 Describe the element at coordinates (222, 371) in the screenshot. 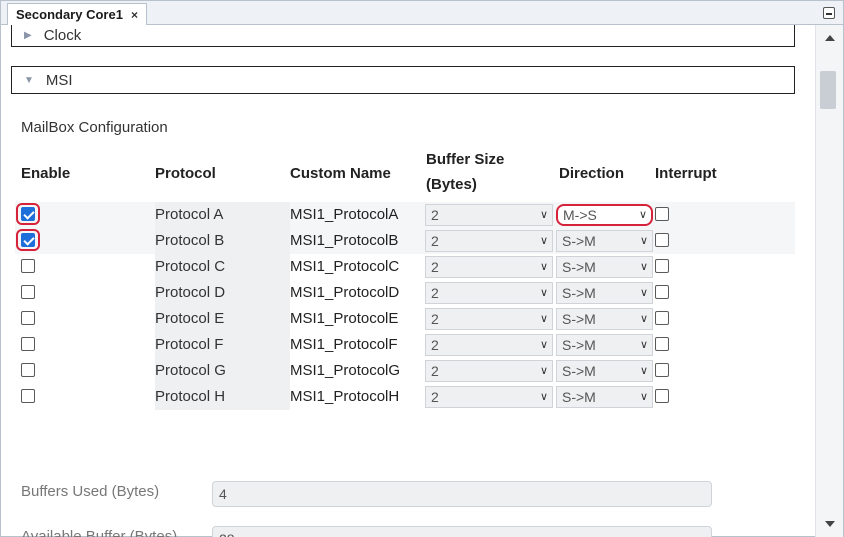

I see `protocol-cell: Protocol G` at that location.